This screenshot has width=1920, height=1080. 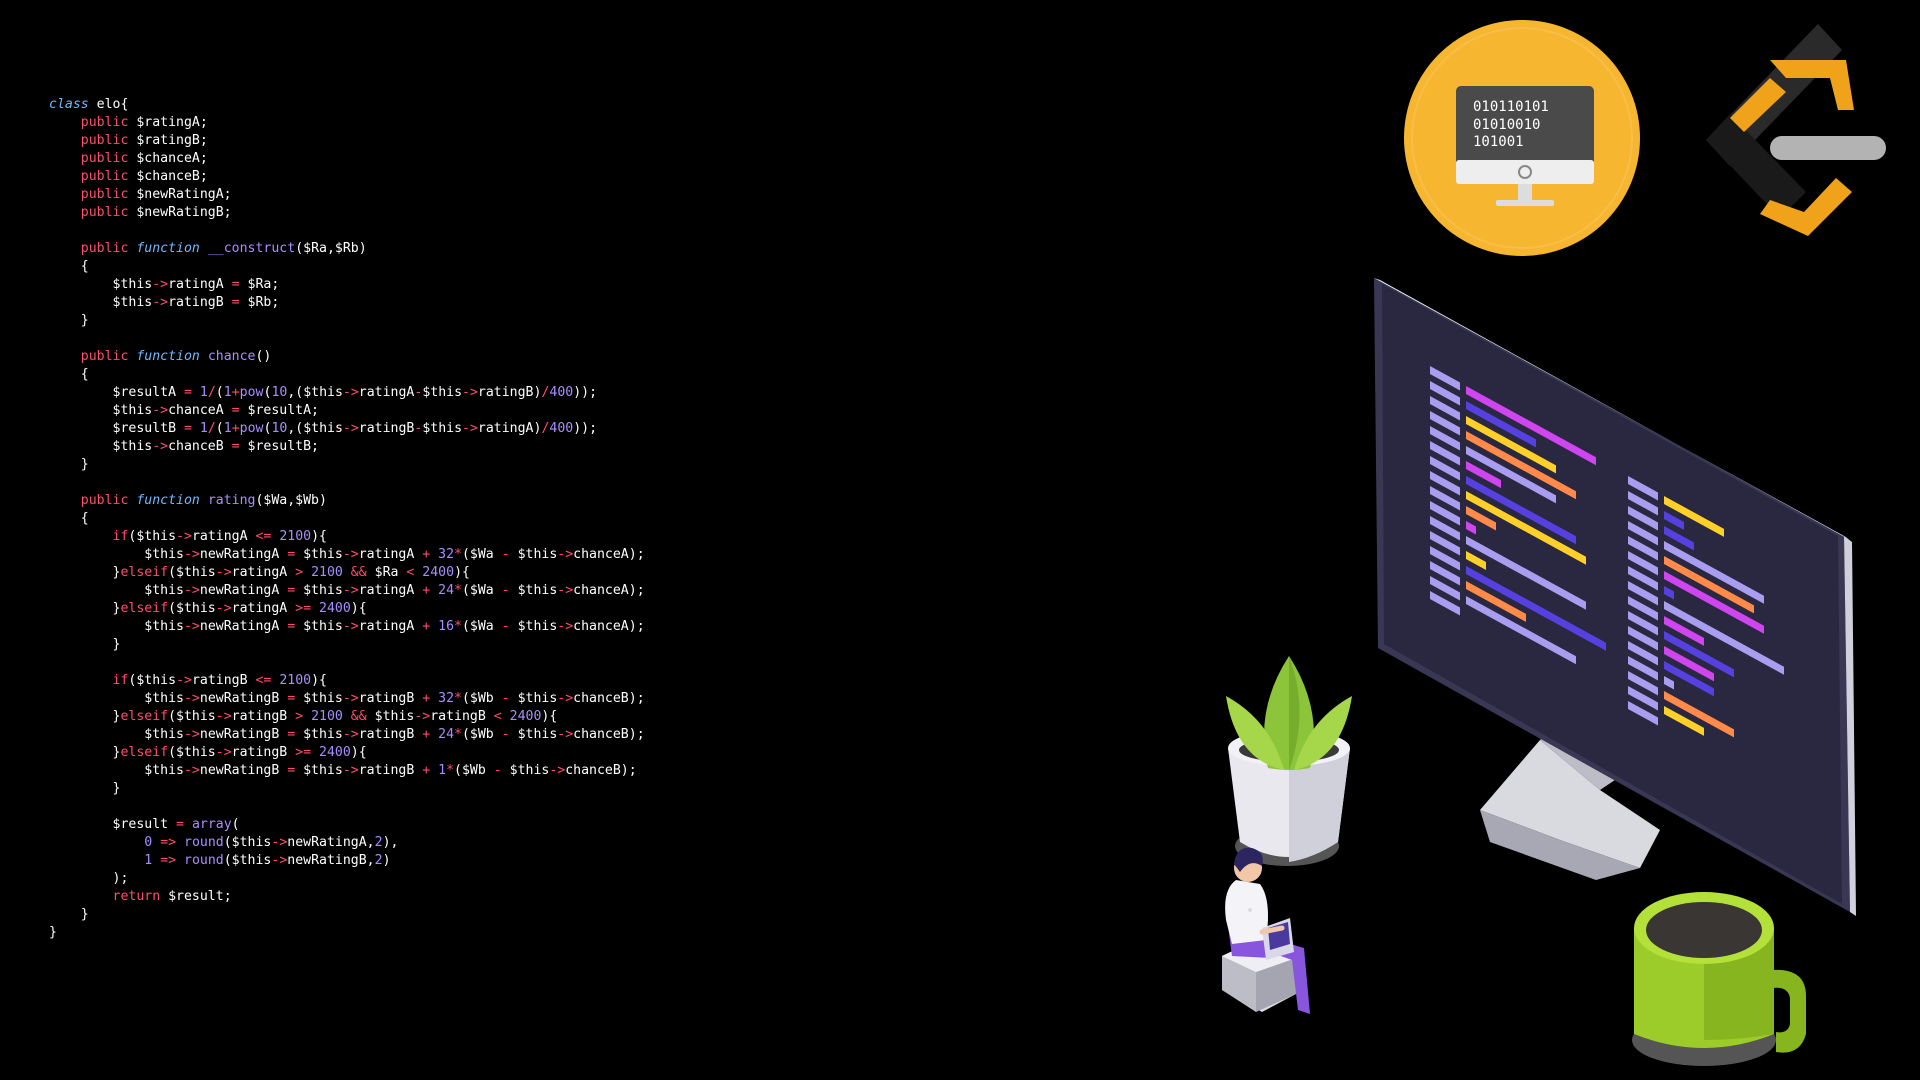 What do you see at coordinates (1498, 142) in the screenshot?
I see `badge-line: 101001` at bounding box center [1498, 142].